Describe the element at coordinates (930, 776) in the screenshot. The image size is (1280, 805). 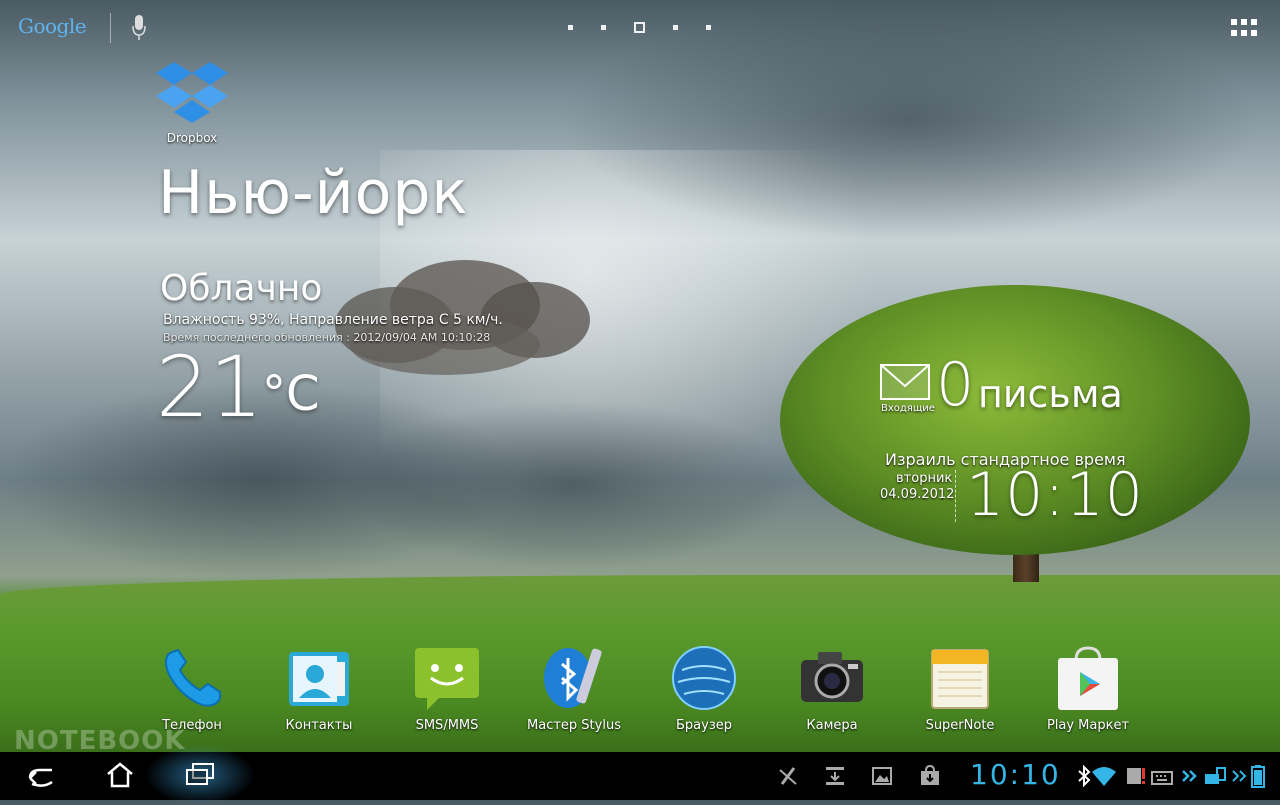
I see `store-download-notification-icon` at that location.